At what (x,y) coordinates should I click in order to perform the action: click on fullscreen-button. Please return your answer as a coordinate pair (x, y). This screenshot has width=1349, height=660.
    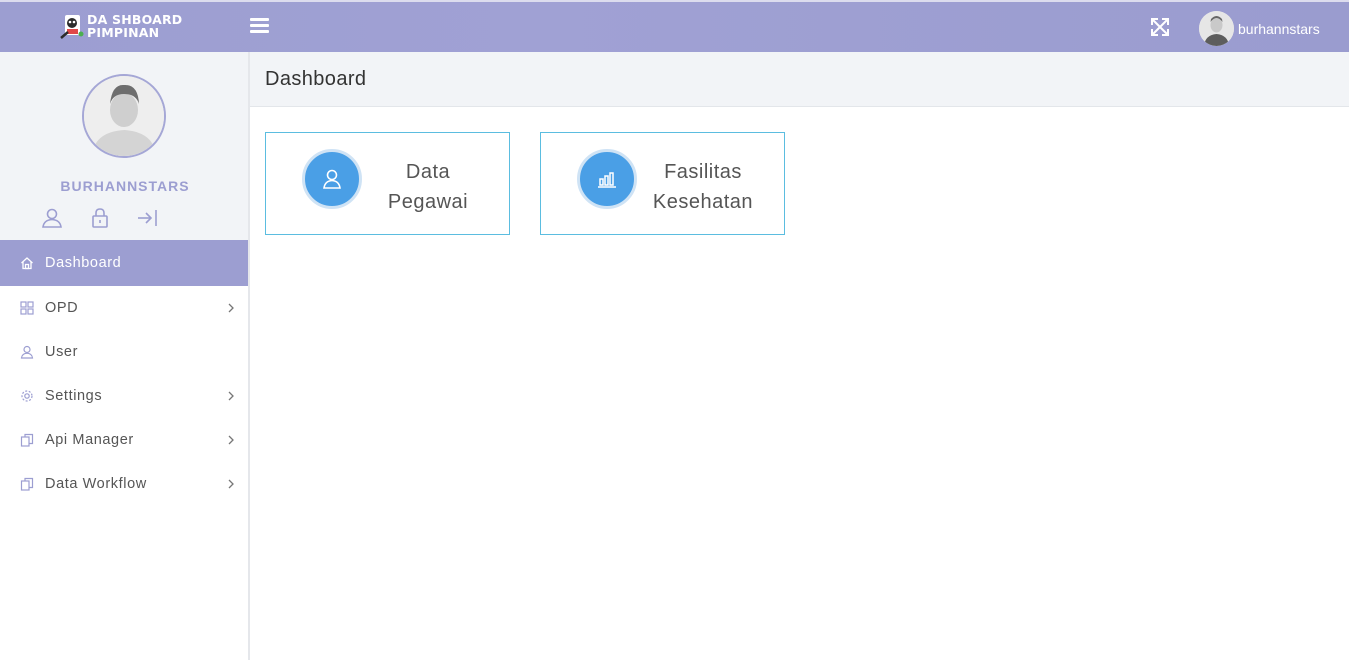
    Looking at the image, I should click on (1160, 27).